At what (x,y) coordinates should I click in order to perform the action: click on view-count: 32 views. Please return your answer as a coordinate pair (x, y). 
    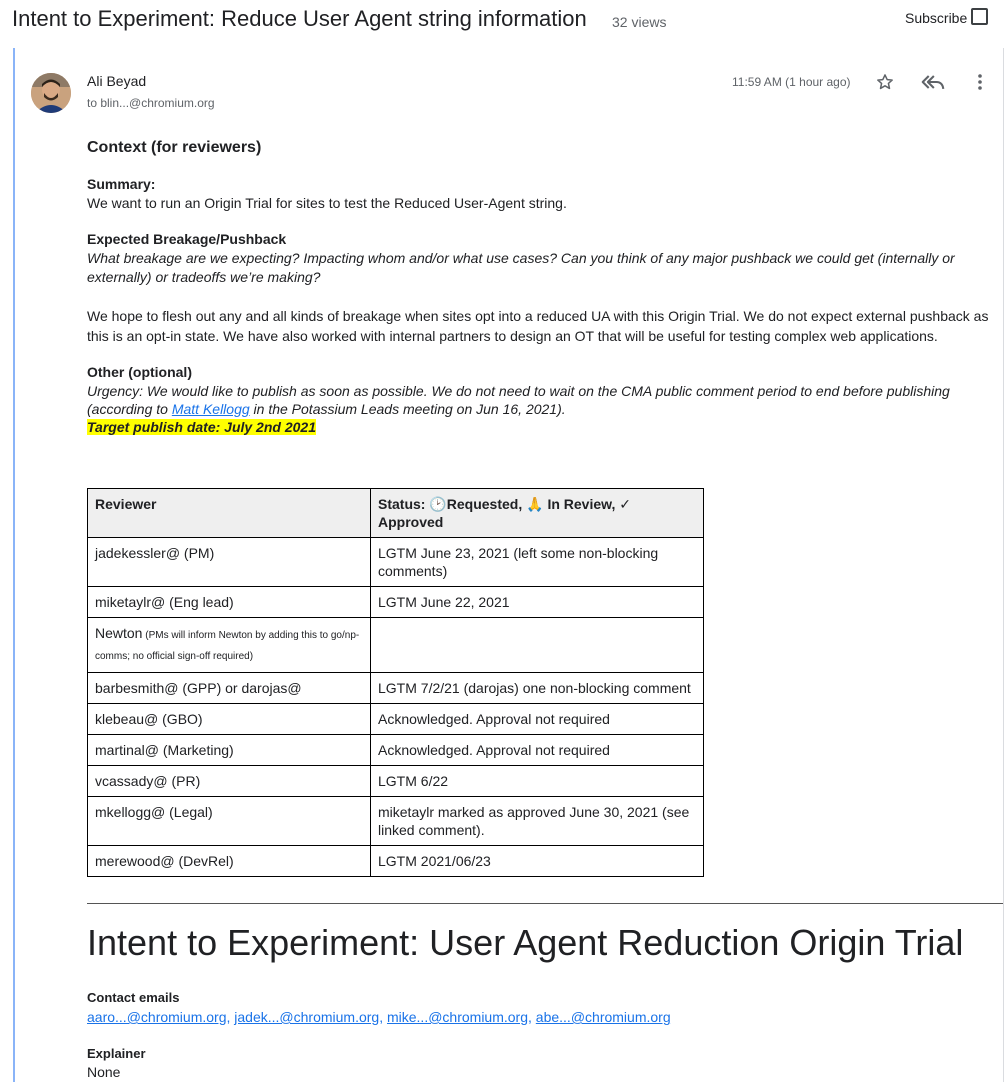
    Looking at the image, I should click on (639, 22).